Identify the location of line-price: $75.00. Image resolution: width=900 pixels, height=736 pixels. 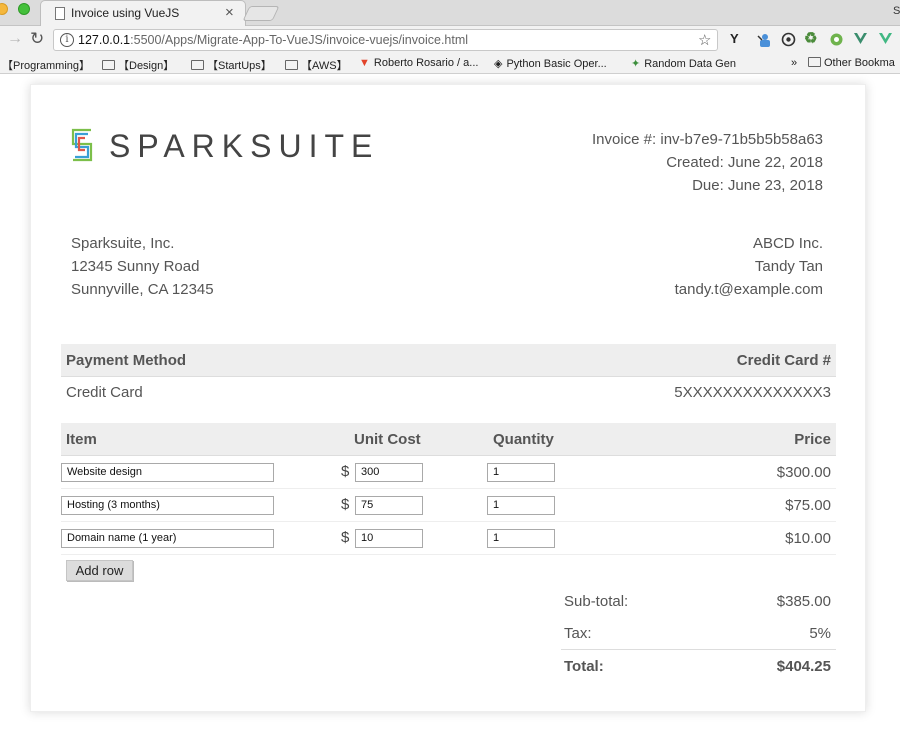
(808, 505).